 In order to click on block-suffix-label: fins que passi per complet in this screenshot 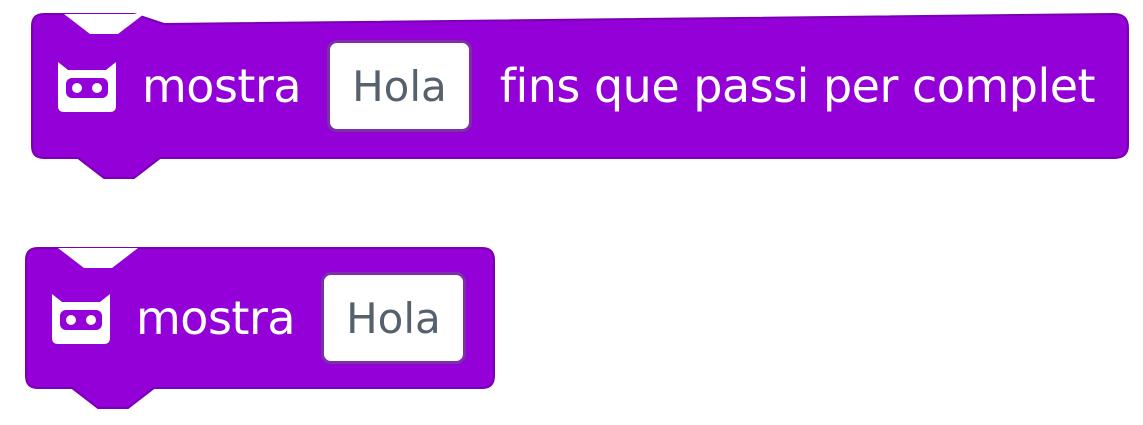, I will do `click(797, 86)`.